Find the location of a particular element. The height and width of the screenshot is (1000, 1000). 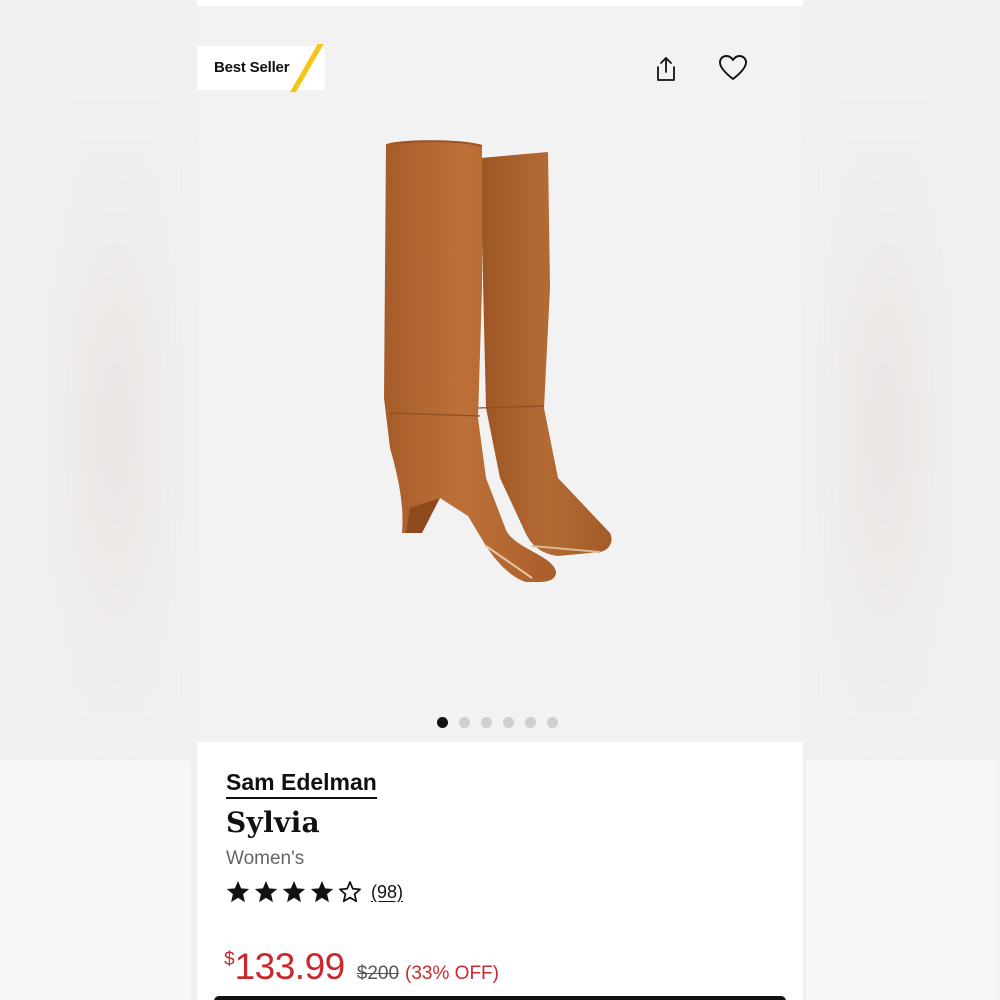

currency-symbol: $ is located at coordinates (229, 959).